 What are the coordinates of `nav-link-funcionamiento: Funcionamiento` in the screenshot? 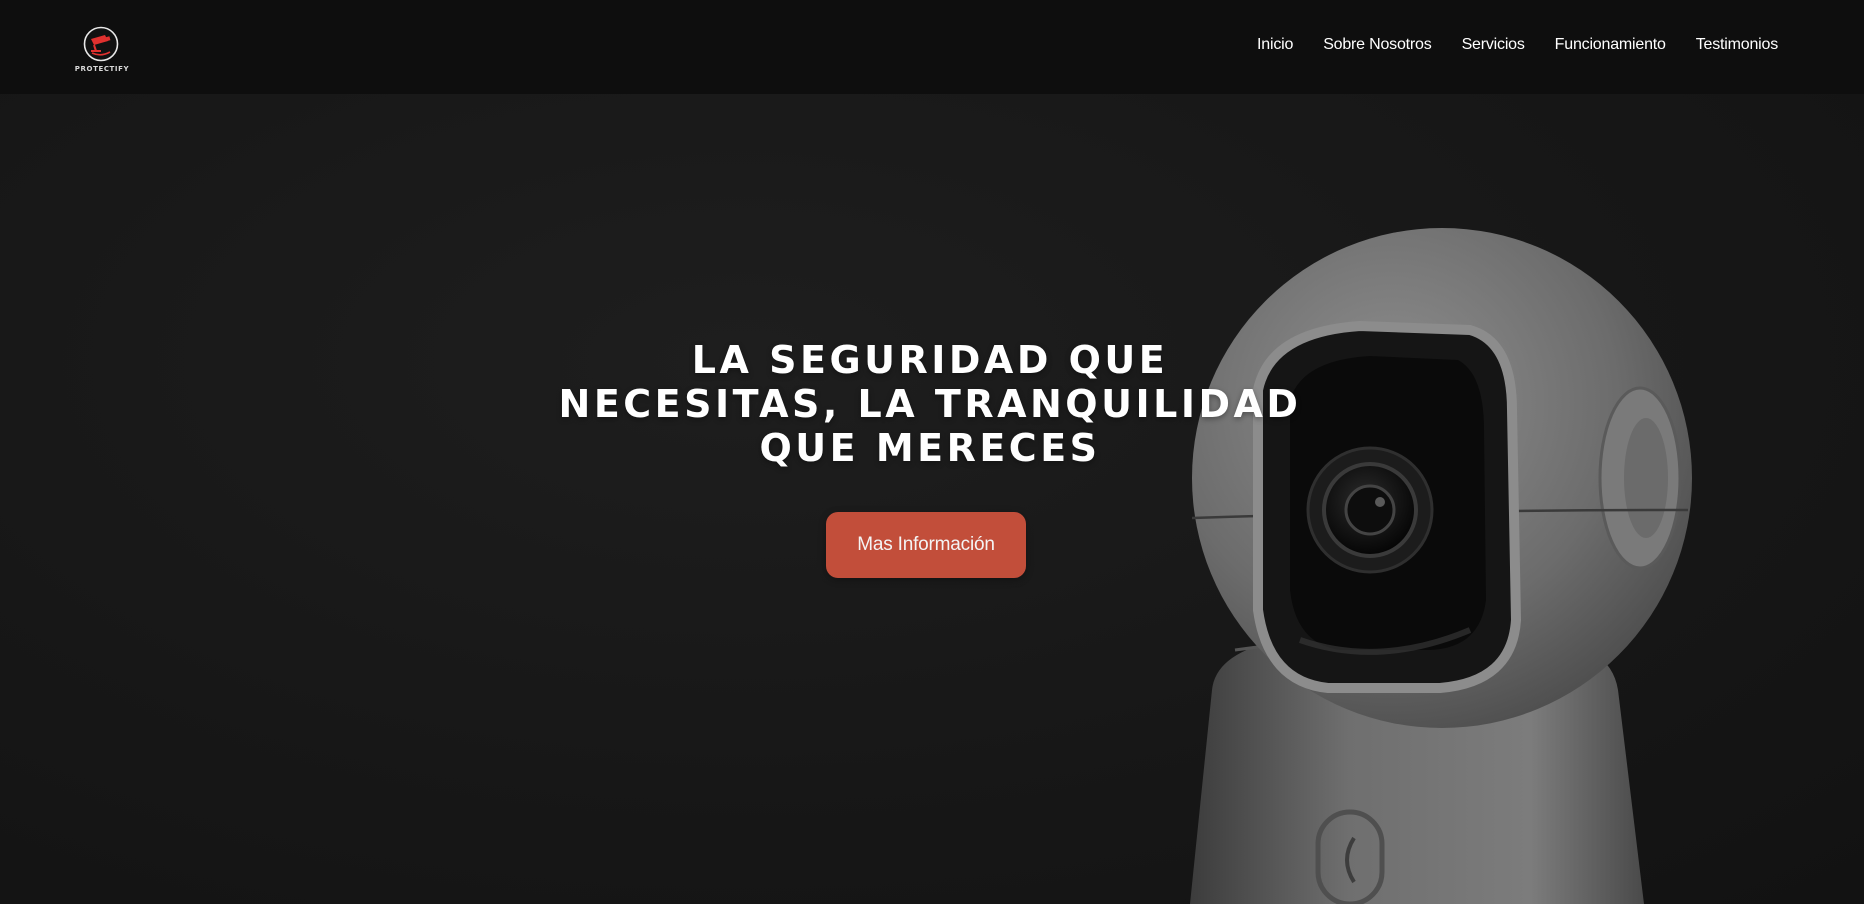 It's located at (1610, 45).